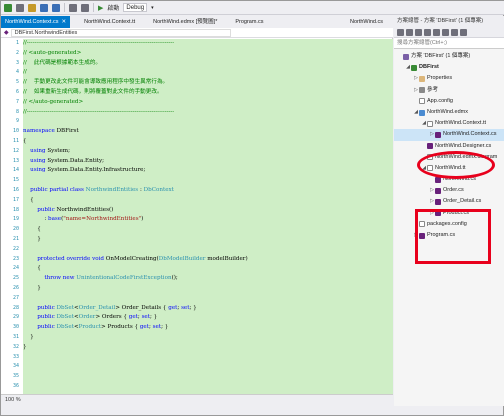 Image resolution: width=504 pixels, height=416 pixels. What do you see at coordinates (64, 22) in the screenshot?
I see `close-icon: ✕` at bounding box center [64, 22].